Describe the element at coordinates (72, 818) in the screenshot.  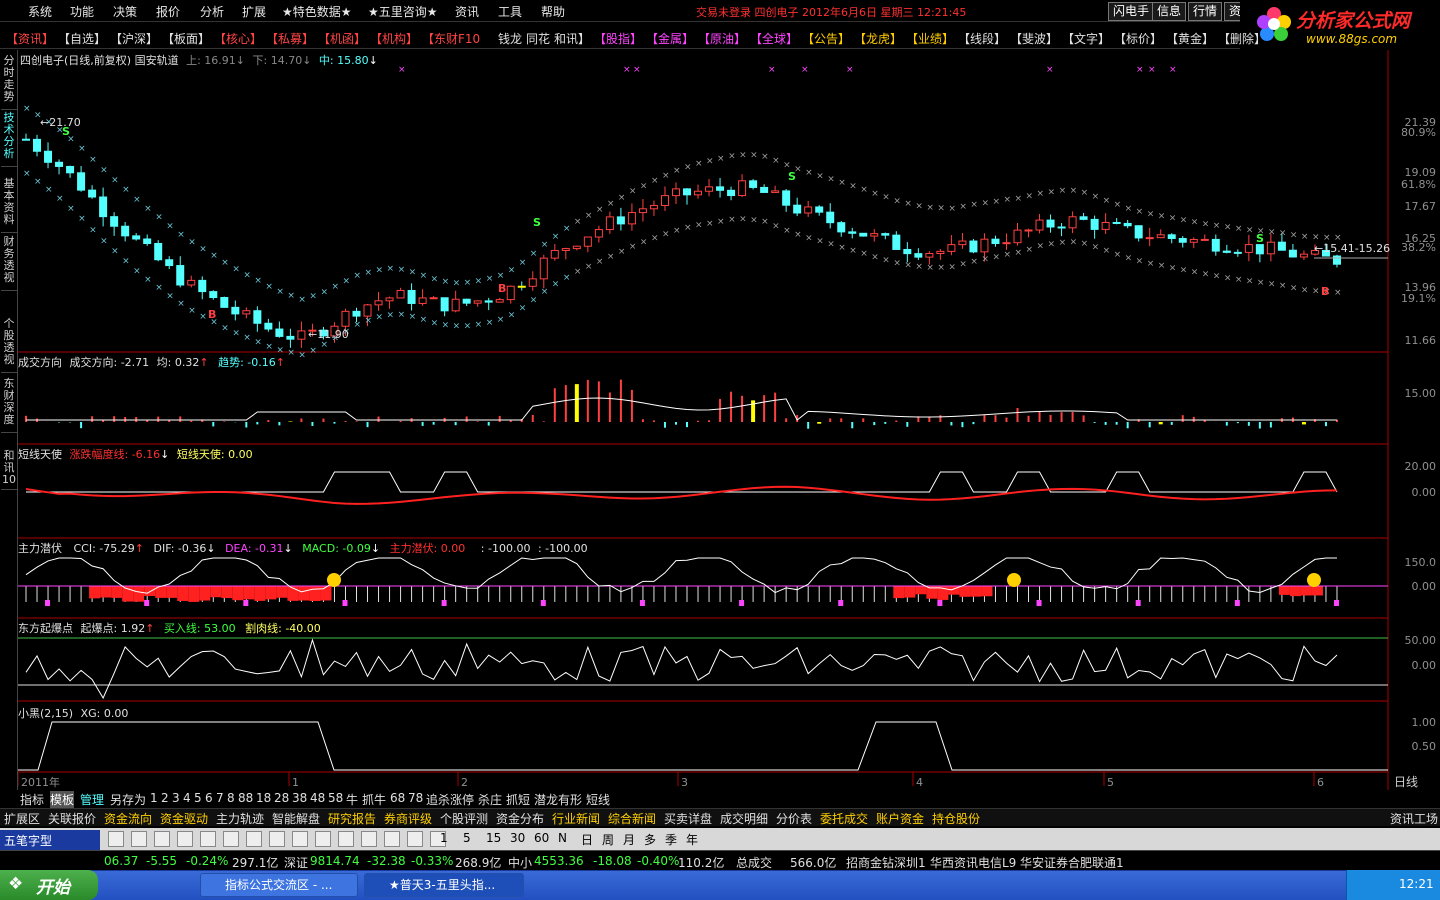
I see `func-1: 关联报价` at that location.